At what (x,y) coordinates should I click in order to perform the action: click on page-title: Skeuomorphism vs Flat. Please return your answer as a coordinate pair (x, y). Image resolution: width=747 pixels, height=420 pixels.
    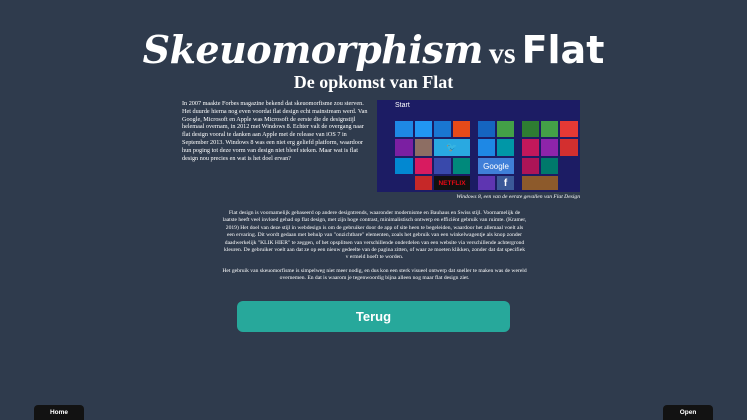
    Looking at the image, I should click on (373, 52).